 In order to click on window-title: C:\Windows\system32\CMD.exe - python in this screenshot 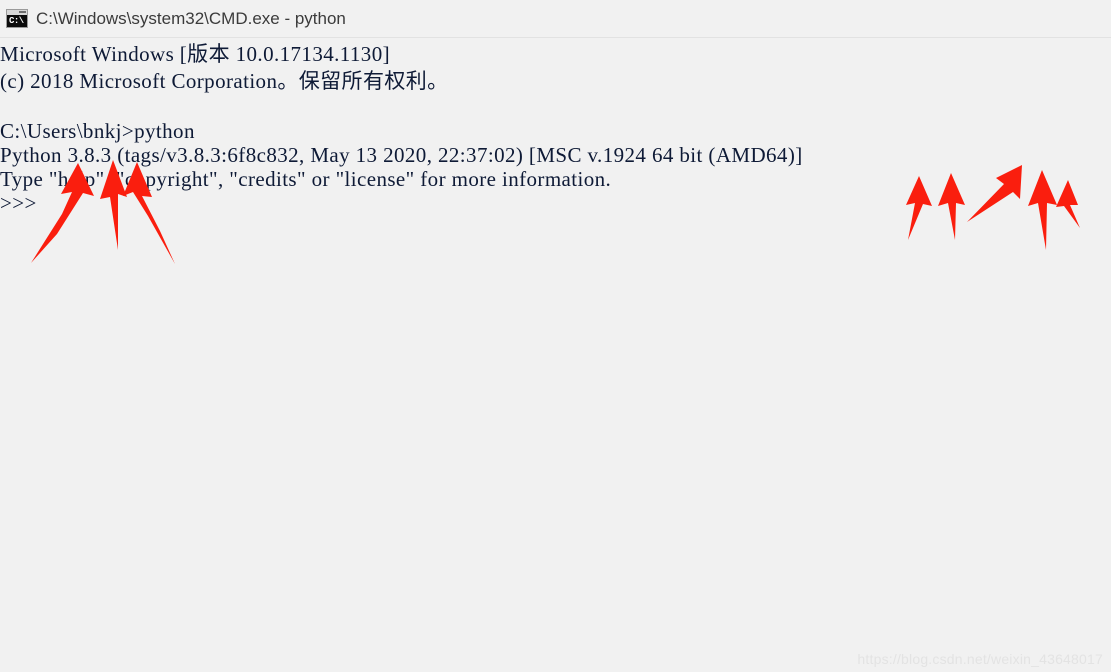, I will do `click(191, 18)`.